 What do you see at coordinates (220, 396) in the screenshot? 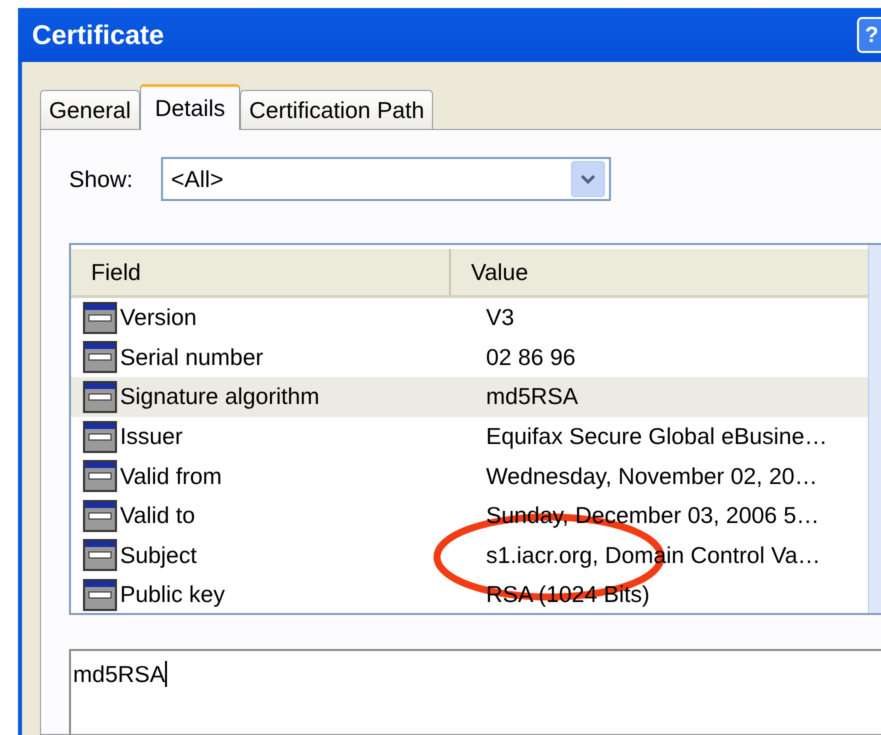
I see `field-name: Signature algorithm` at bounding box center [220, 396].